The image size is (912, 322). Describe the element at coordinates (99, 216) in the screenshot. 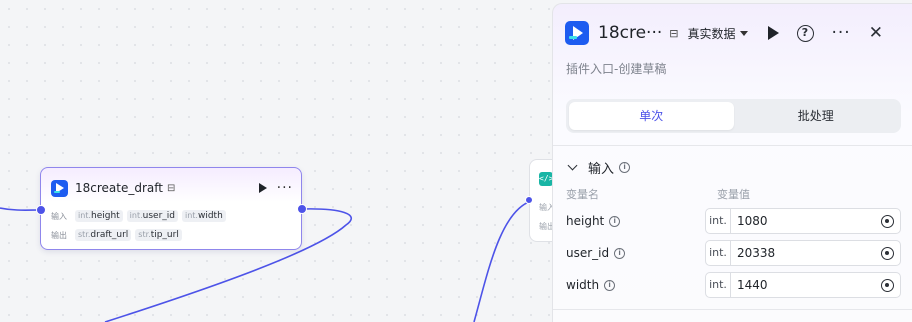

I see `input-tag-height: int.height` at that location.